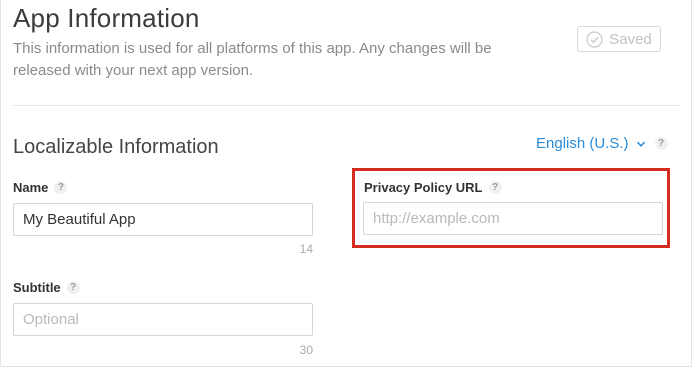 This screenshot has height=368, width=692. What do you see at coordinates (106, 18) in the screenshot?
I see `page-title: App Information` at bounding box center [106, 18].